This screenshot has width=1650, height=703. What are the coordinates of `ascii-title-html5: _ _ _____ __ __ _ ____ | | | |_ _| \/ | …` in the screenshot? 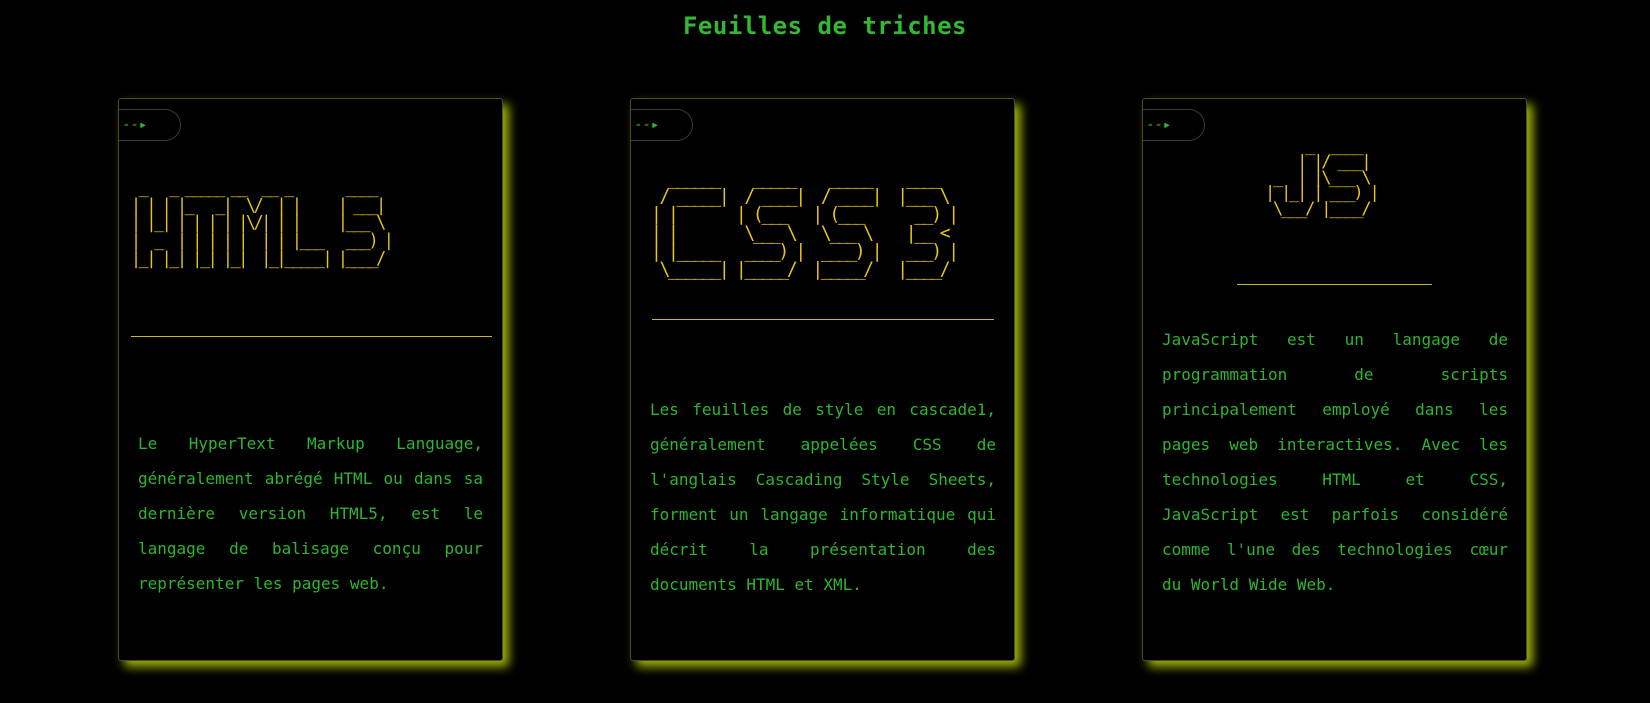 It's located at (262, 223).